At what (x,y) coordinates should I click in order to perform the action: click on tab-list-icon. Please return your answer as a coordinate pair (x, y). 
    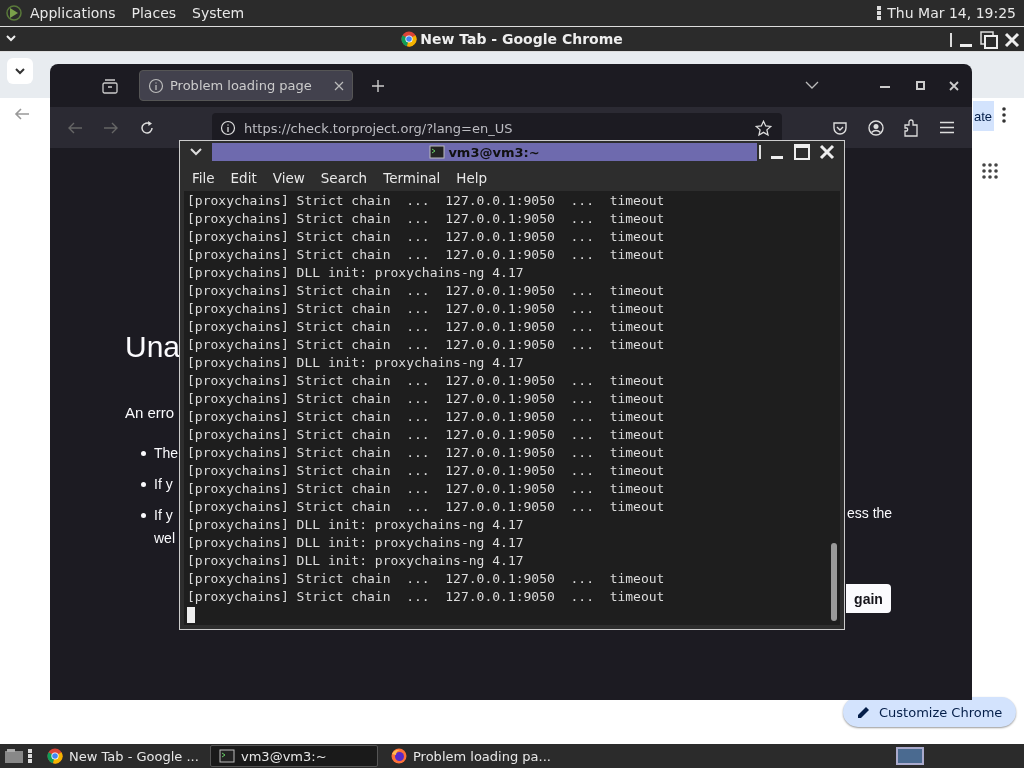
    Looking at the image, I should click on (110, 86).